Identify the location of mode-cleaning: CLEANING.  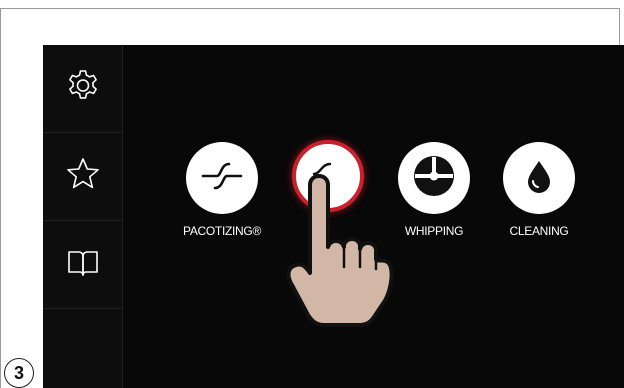
(539, 190).